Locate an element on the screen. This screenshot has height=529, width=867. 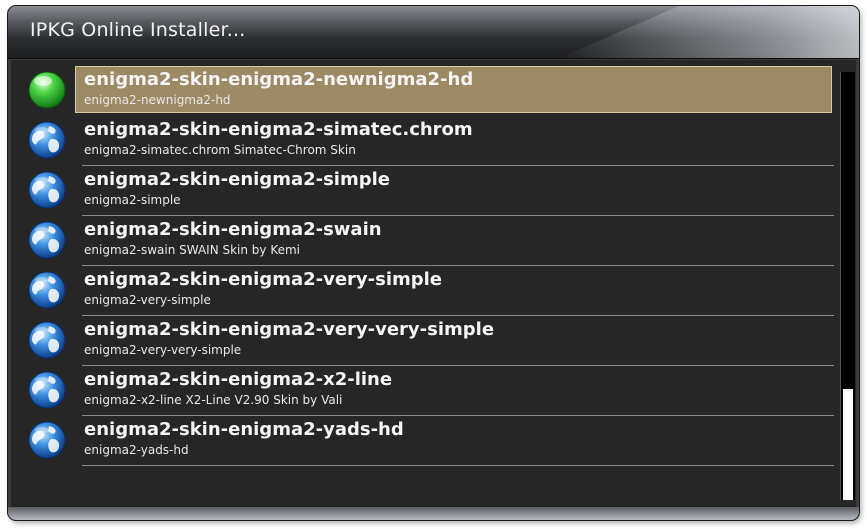
package-description: enigma2-very-simple is located at coordinates (147, 300).